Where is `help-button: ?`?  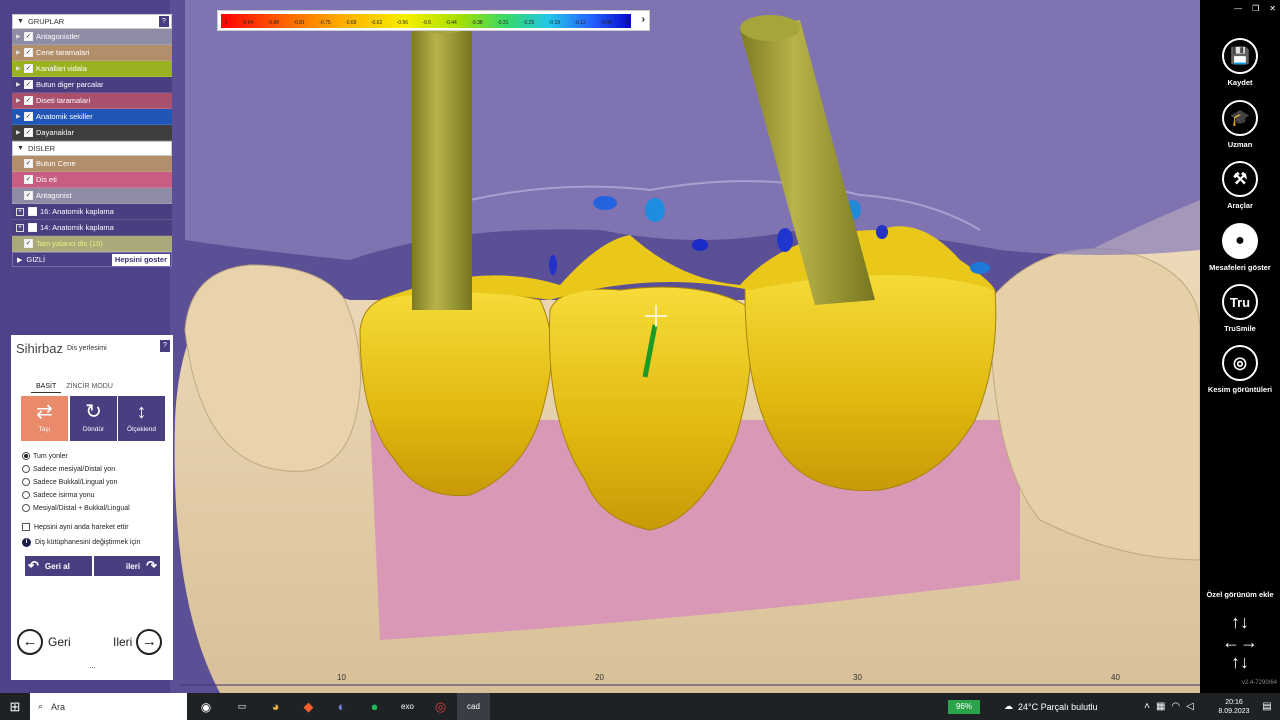
help-button: ? is located at coordinates (164, 21).